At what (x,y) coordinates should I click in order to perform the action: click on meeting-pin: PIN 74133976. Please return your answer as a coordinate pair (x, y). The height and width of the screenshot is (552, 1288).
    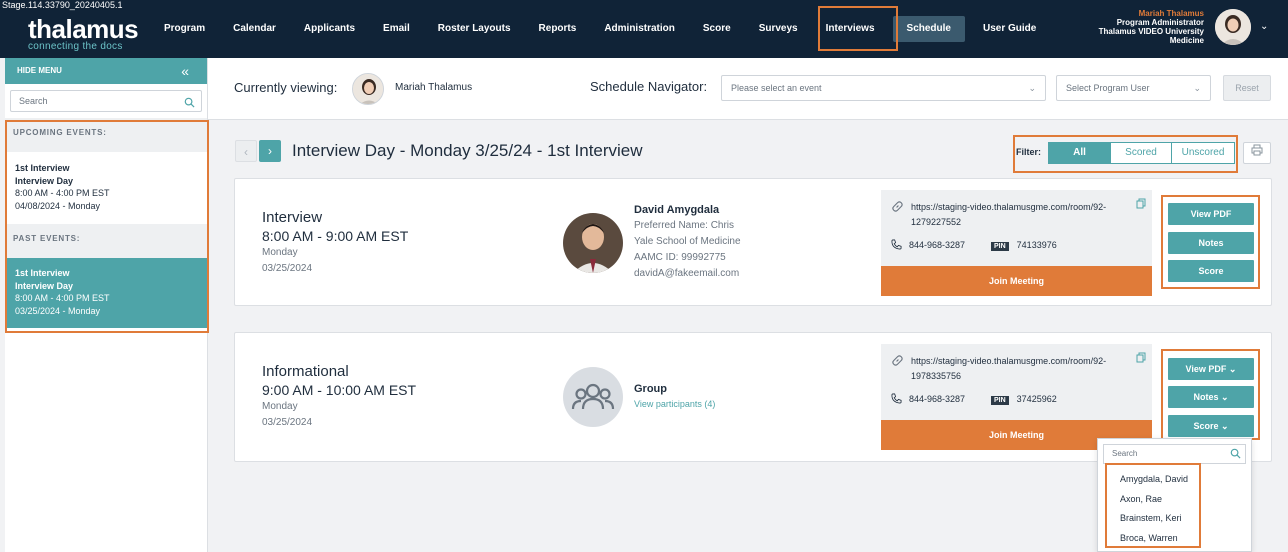
    Looking at the image, I should click on (1024, 245).